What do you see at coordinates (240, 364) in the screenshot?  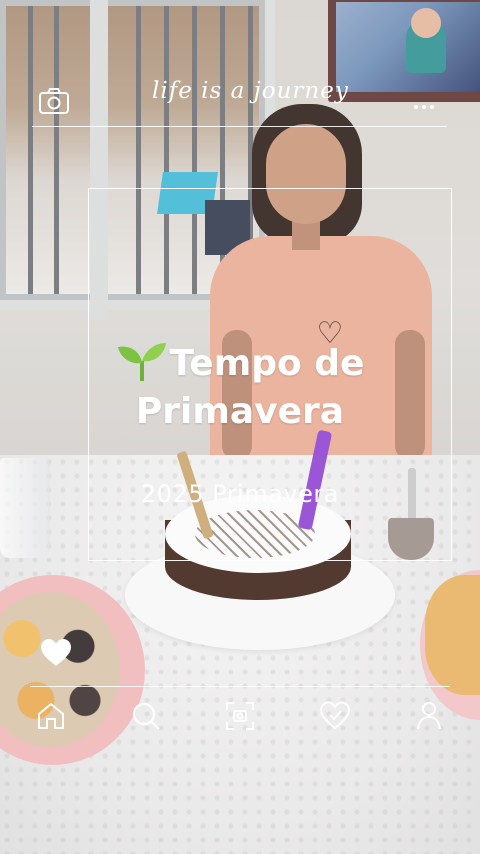 I see `title-line-1: Tempo de` at bounding box center [240, 364].